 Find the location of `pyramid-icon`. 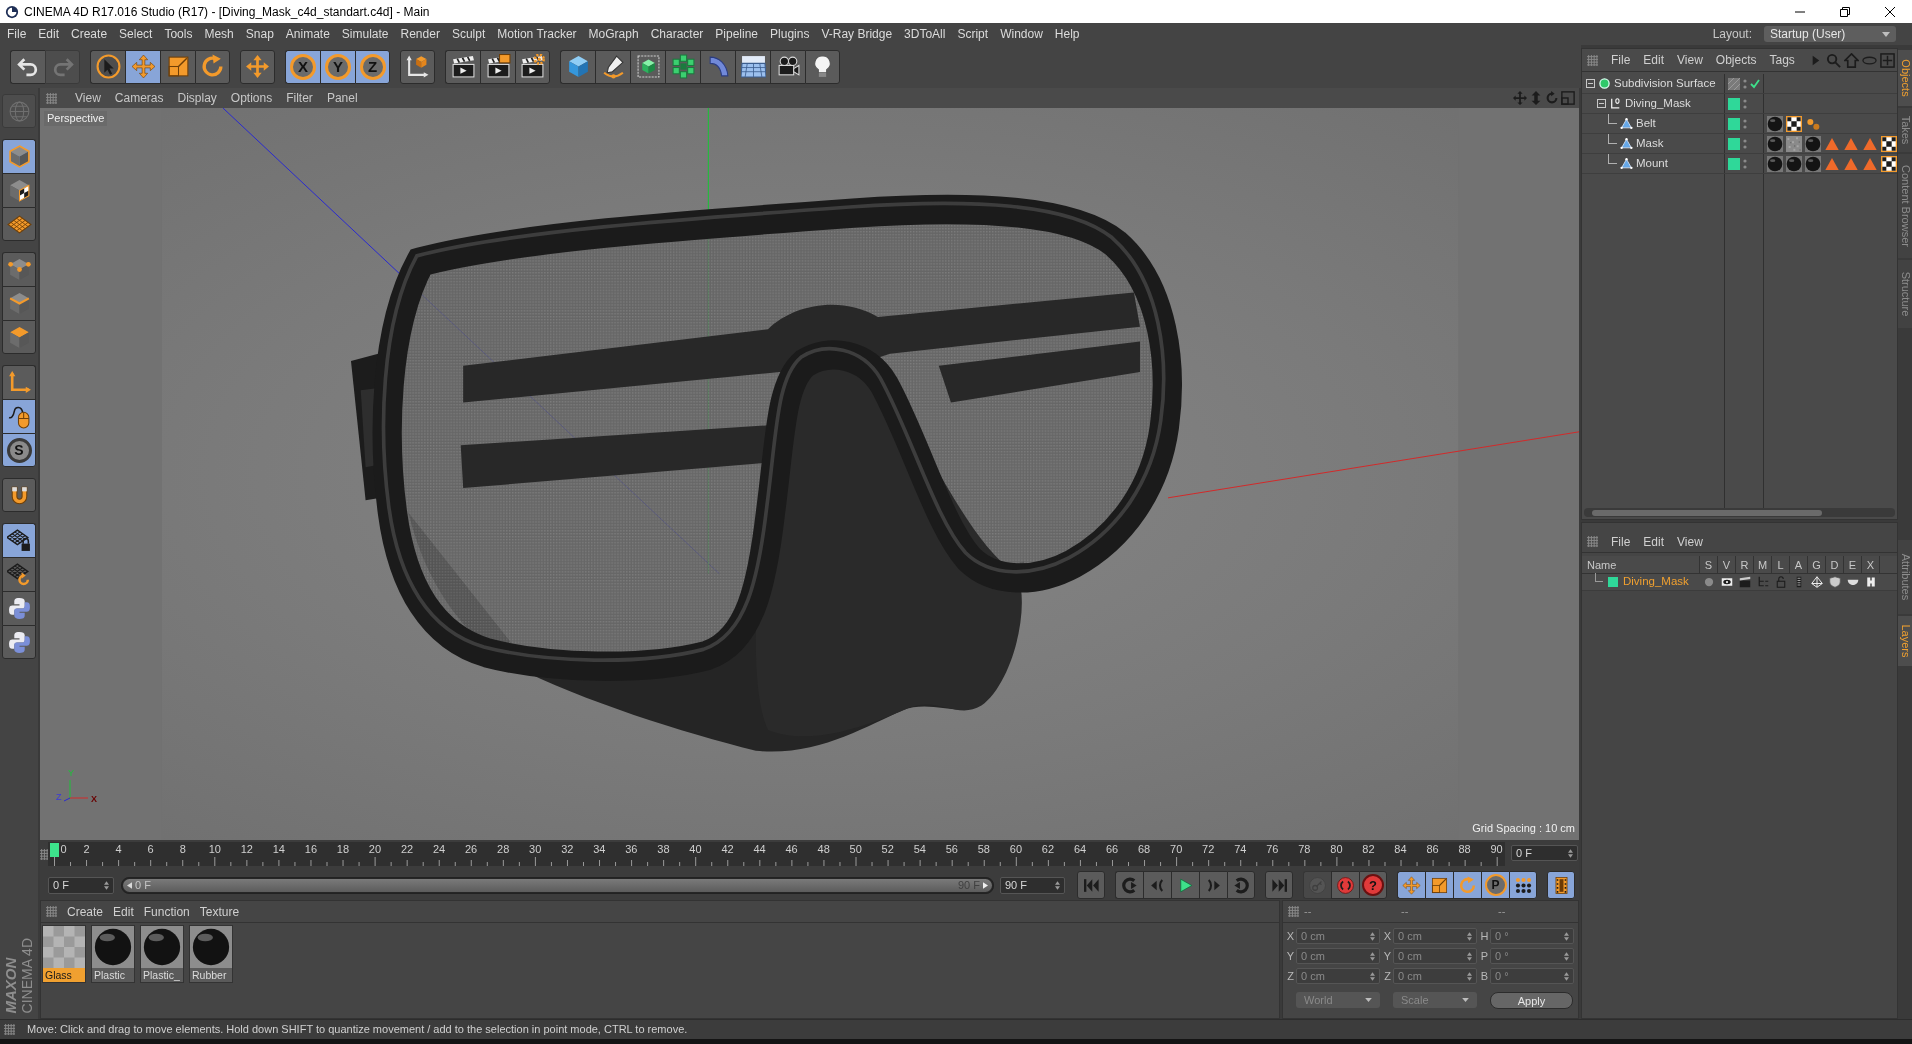

pyramid-icon is located at coordinates (1817, 582).